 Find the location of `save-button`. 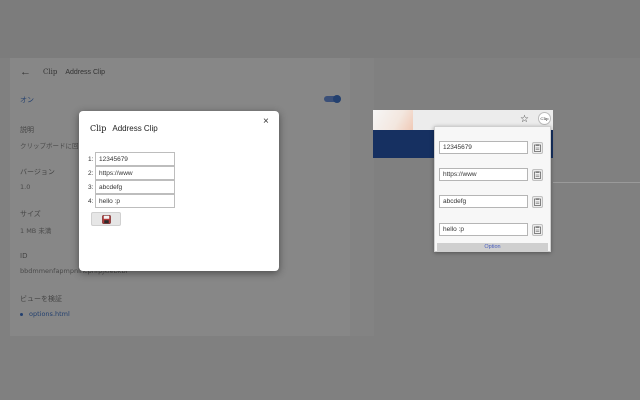

save-button is located at coordinates (106, 219).